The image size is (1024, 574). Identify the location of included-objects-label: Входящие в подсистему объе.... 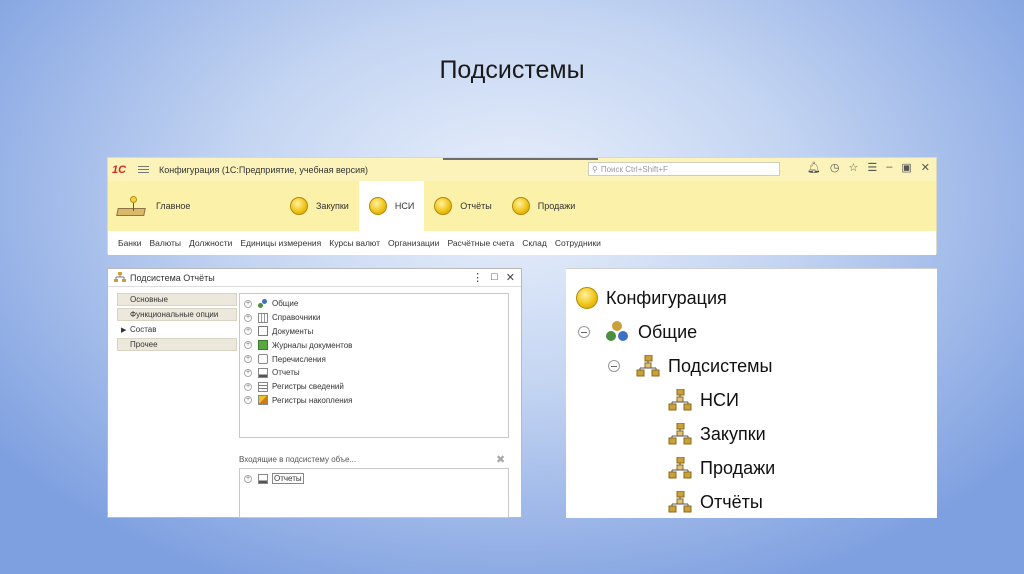
(298, 459).